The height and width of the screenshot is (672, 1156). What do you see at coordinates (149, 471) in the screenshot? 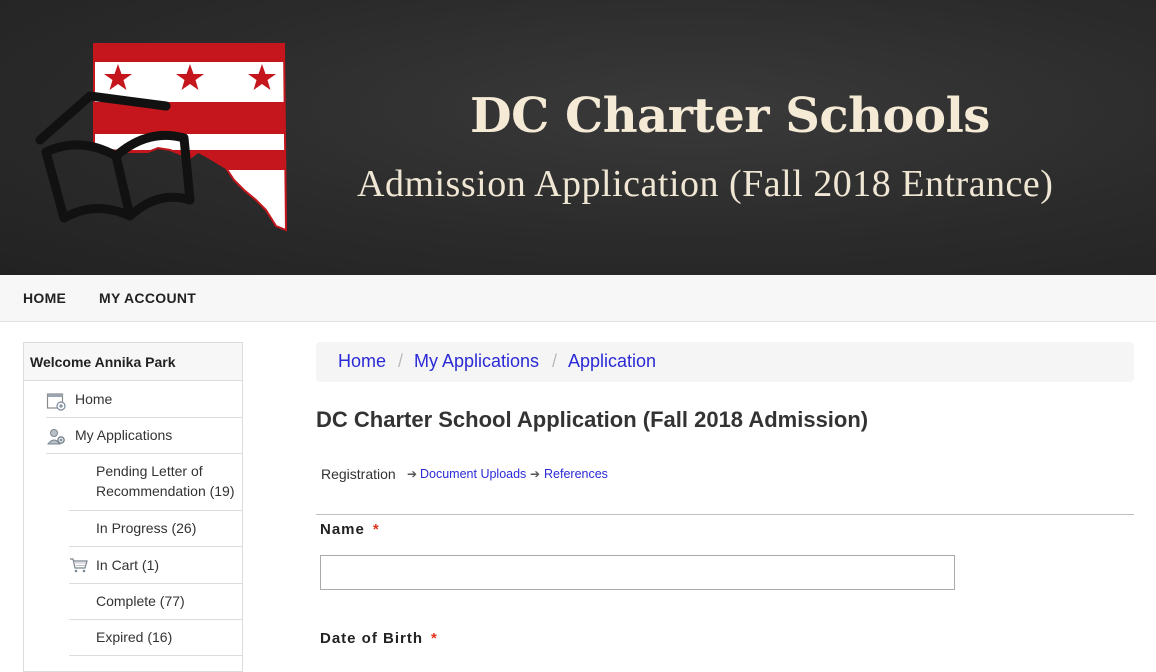
I see `sidebar-subitem-label-line1: Pending Letter of` at bounding box center [149, 471].